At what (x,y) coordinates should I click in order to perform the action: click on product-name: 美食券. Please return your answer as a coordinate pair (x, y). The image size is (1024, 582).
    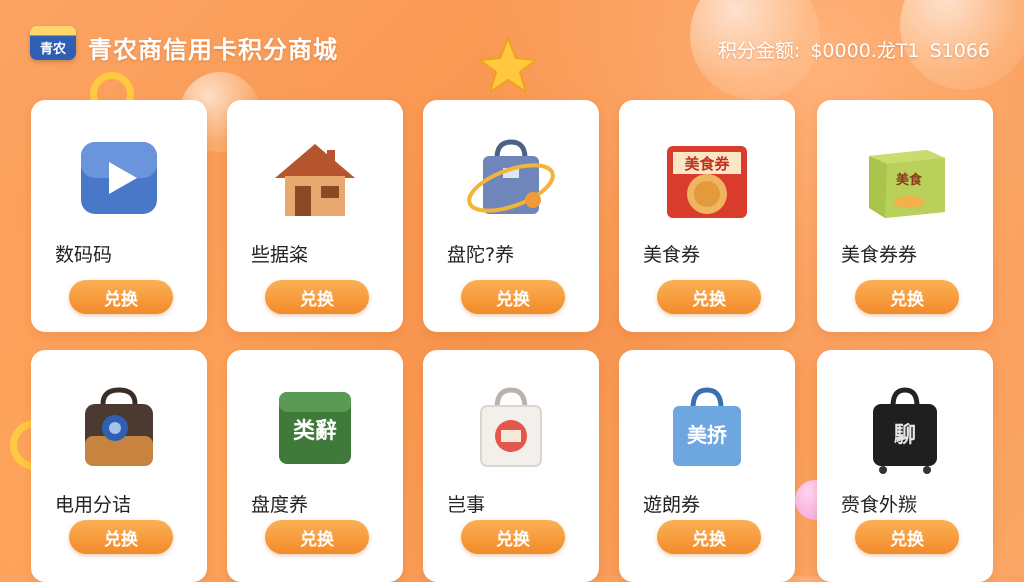
    Looking at the image, I should click on (672, 255).